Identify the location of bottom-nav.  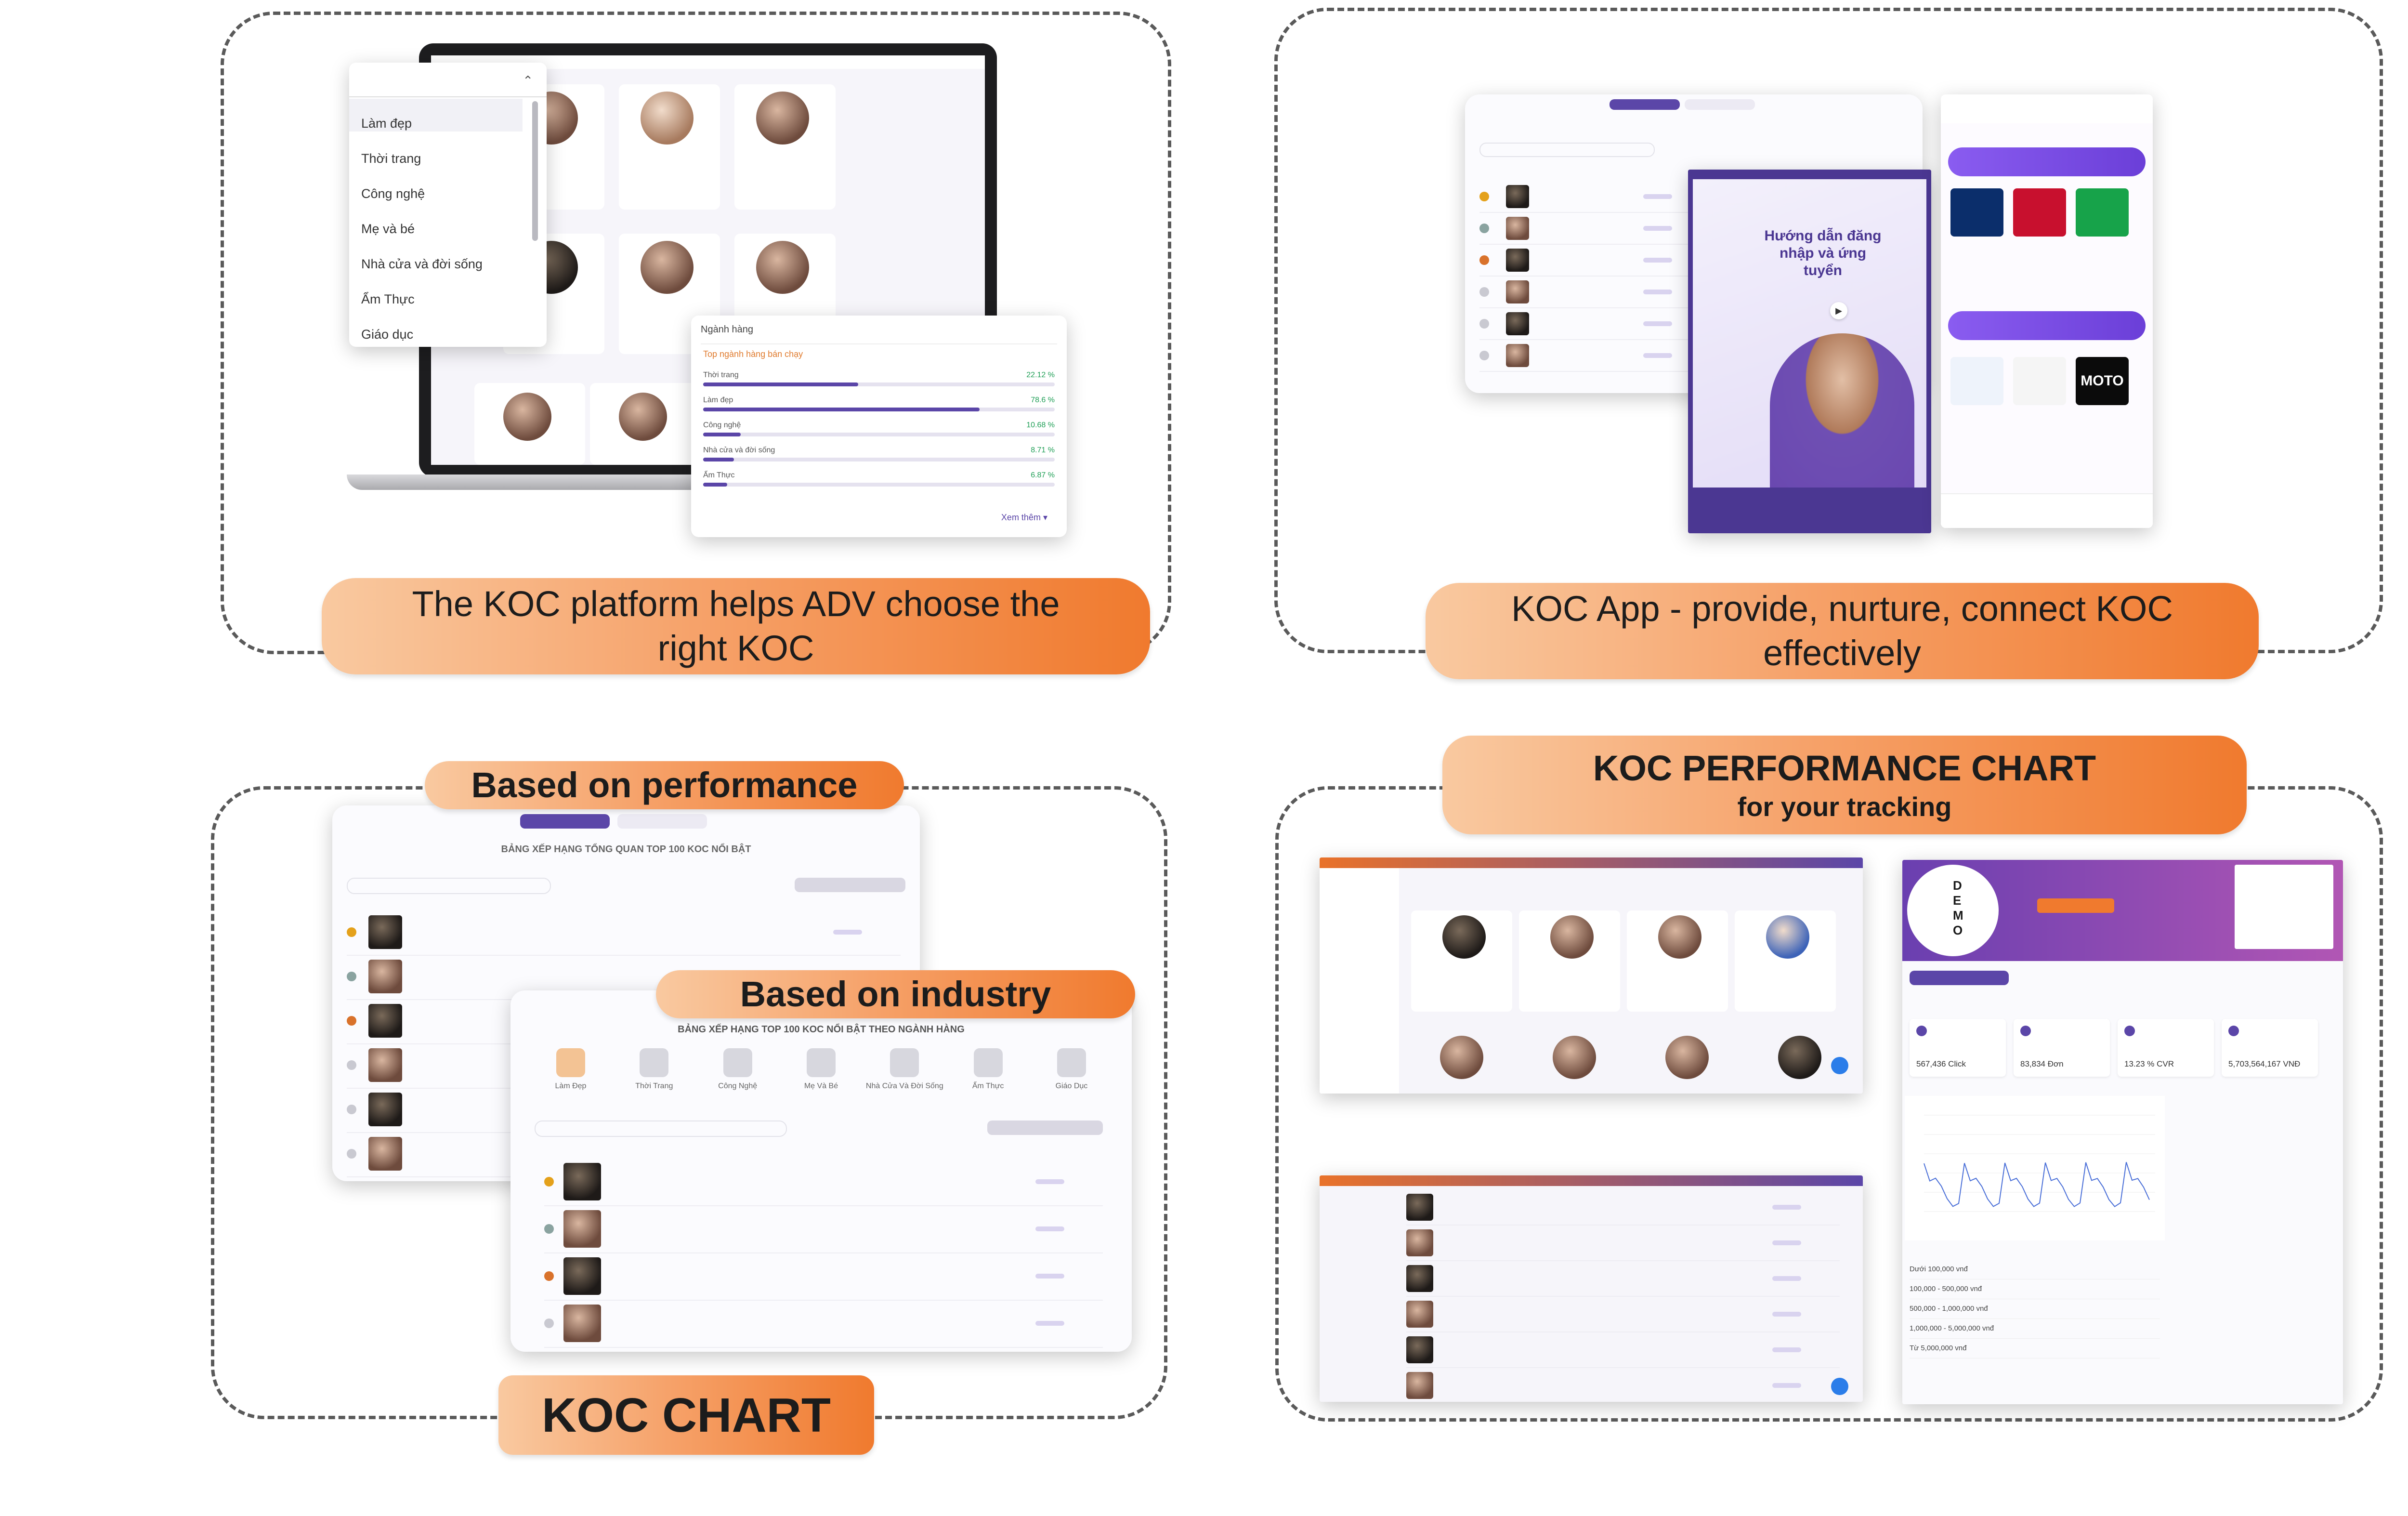
(2047, 510).